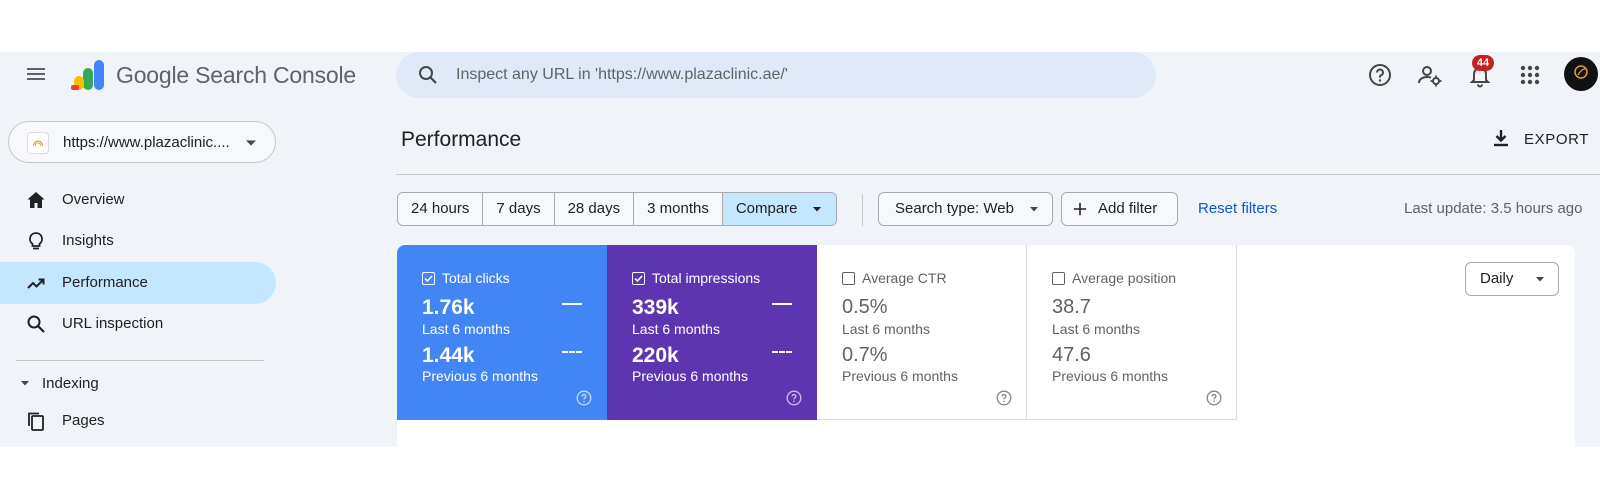 The width and height of the screenshot is (1600, 500). I want to click on menu-icon, so click(36, 74).